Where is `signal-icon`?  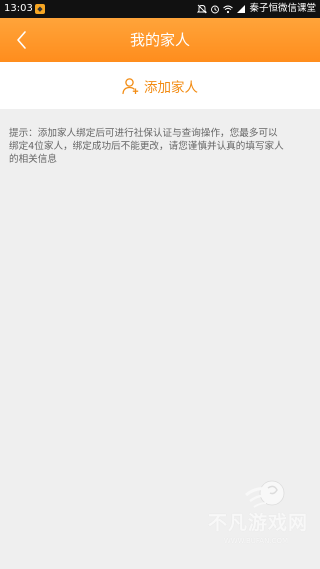 signal-icon is located at coordinates (241, 9).